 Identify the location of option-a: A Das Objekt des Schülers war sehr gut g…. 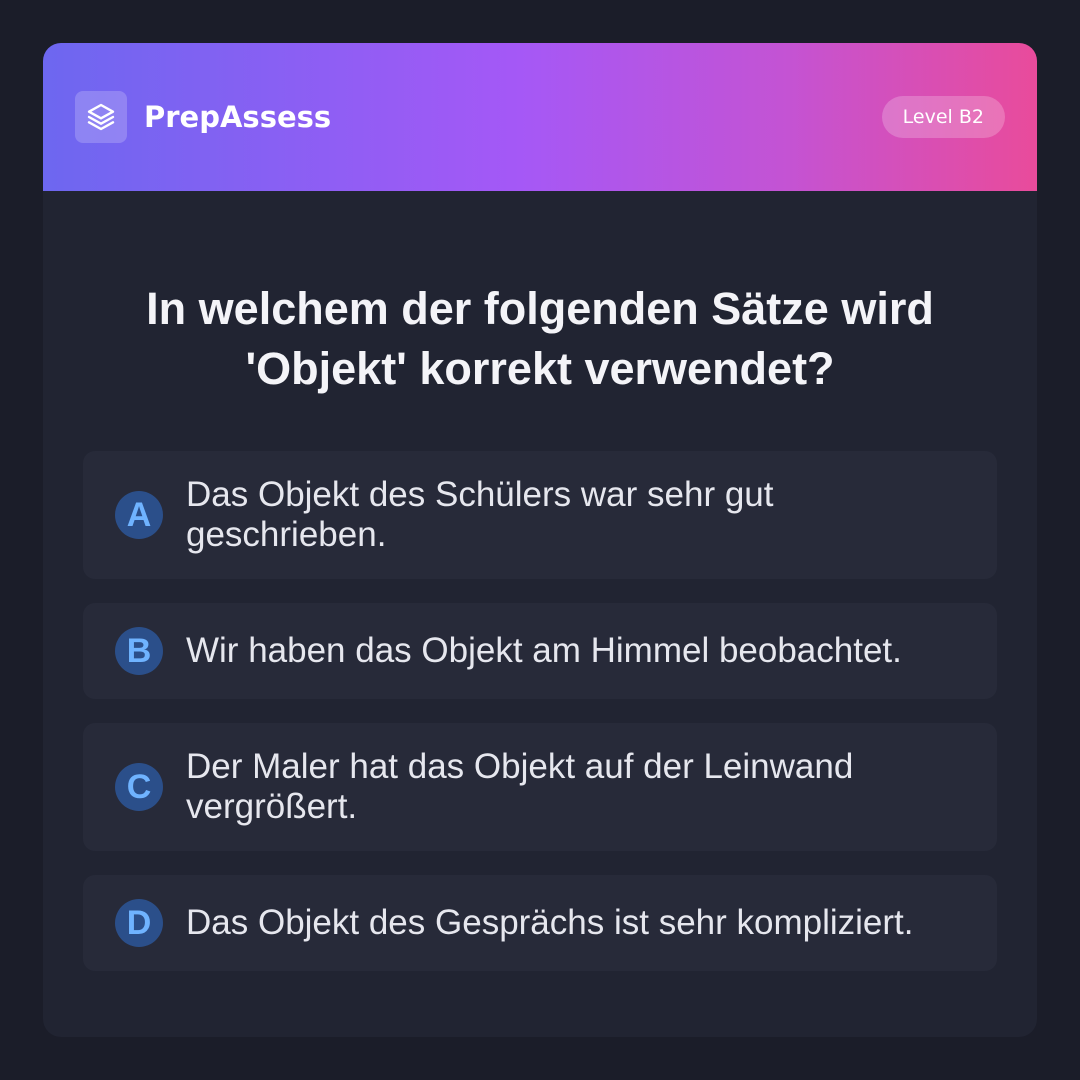
(540, 515).